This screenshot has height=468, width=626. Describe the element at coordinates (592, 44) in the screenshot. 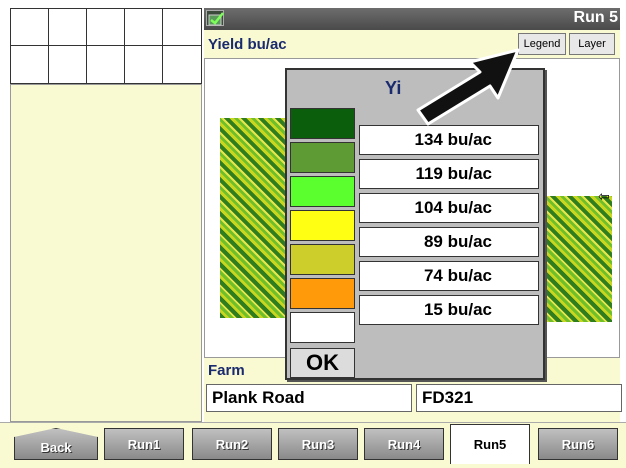

I see `layer-button: Layer` at that location.